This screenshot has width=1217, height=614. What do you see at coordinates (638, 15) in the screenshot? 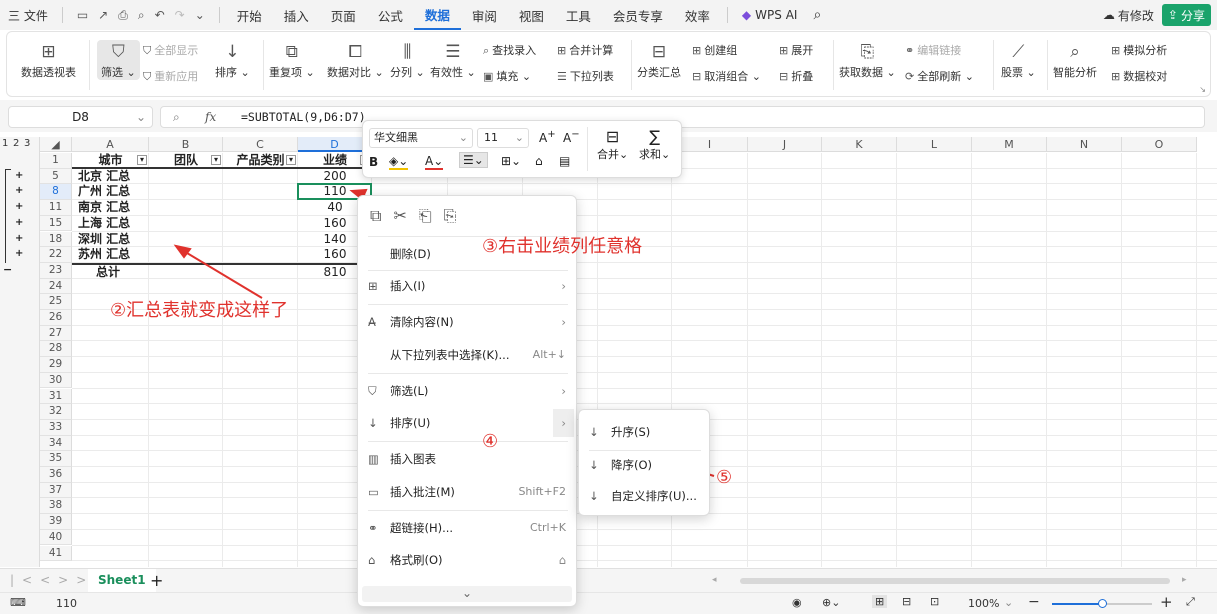
I see `tab-member: 会员专享` at bounding box center [638, 15].